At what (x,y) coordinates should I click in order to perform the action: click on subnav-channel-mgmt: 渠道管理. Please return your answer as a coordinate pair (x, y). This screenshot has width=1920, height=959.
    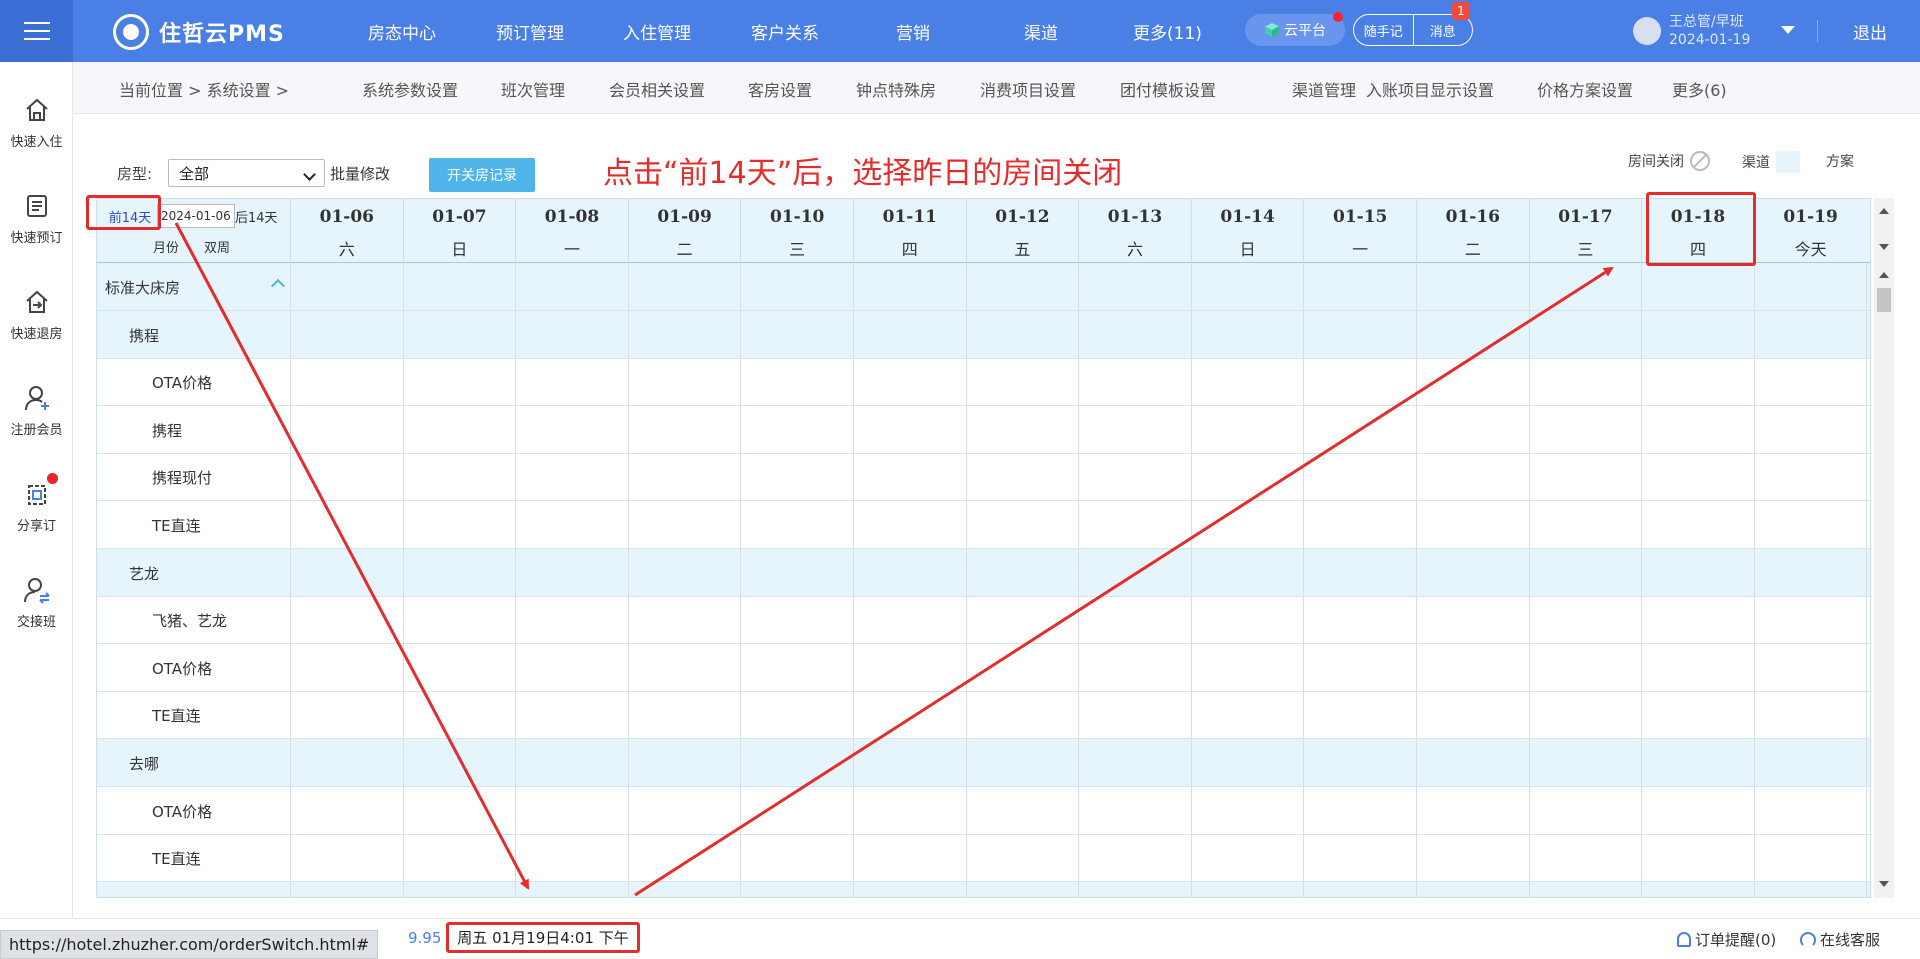
    Looking at the image, I should click on (1324, 89).